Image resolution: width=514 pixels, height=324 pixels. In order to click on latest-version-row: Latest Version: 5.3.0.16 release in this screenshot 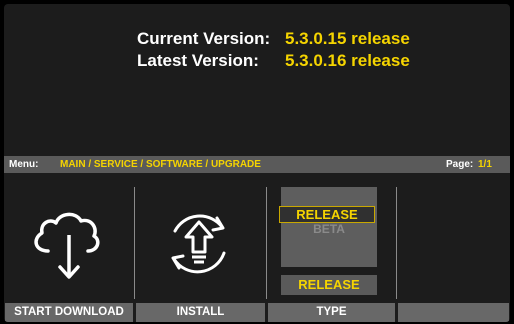, I will do `click(257, 61)`.